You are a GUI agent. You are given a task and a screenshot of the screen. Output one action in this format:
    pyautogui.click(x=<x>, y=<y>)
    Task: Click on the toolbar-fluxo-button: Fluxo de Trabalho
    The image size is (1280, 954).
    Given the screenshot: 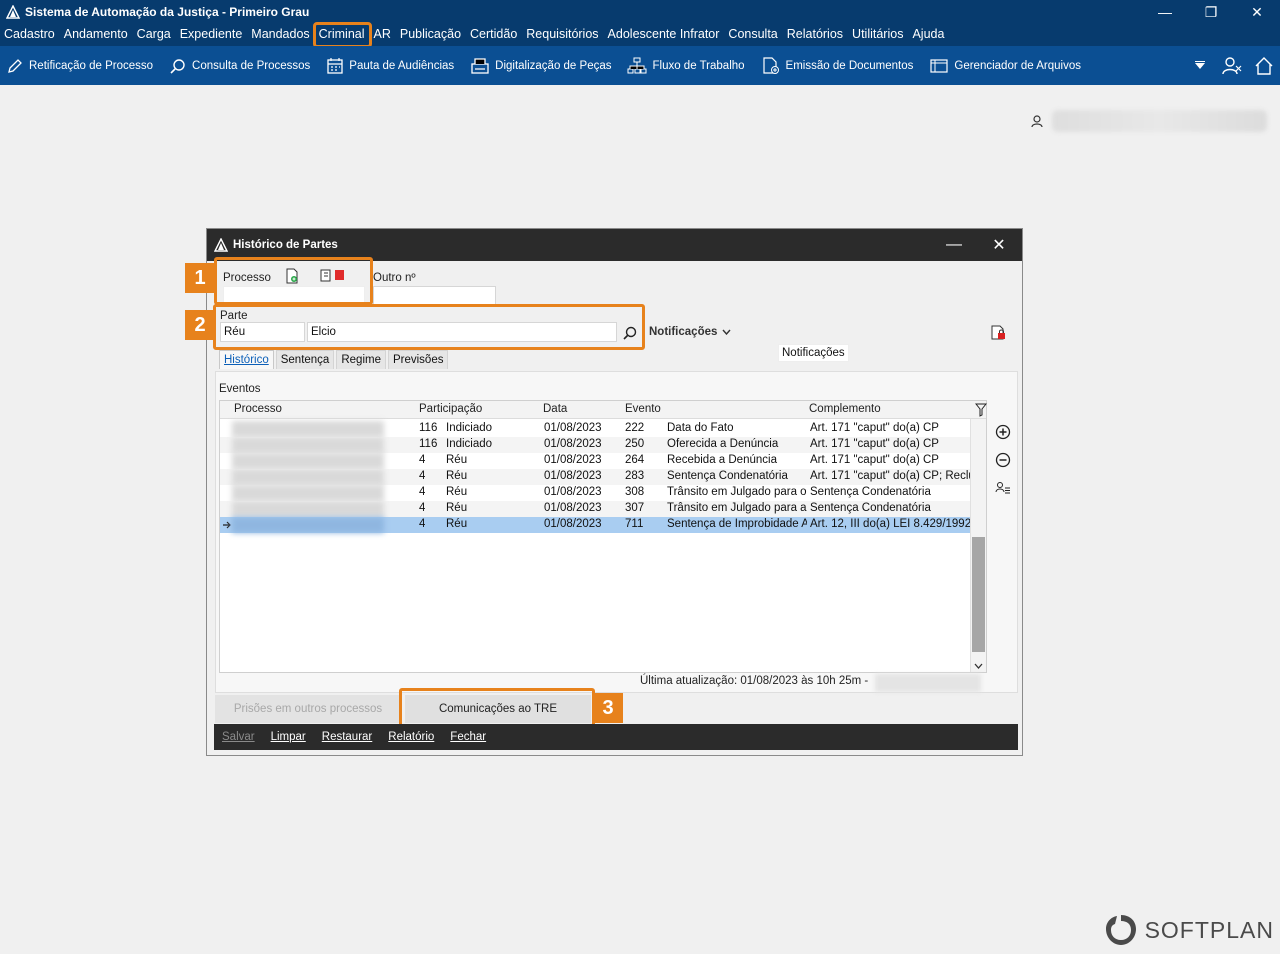 What is the action you would take?
    pyautogui.click(x=686, y=66)
    